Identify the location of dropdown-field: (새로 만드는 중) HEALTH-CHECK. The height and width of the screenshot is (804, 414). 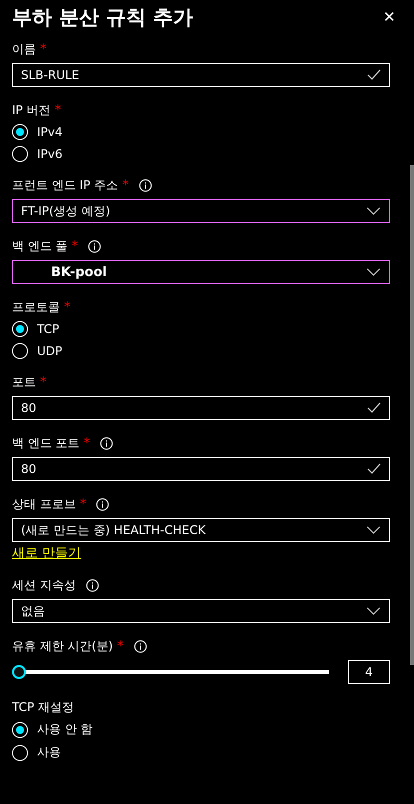
(201, 530).